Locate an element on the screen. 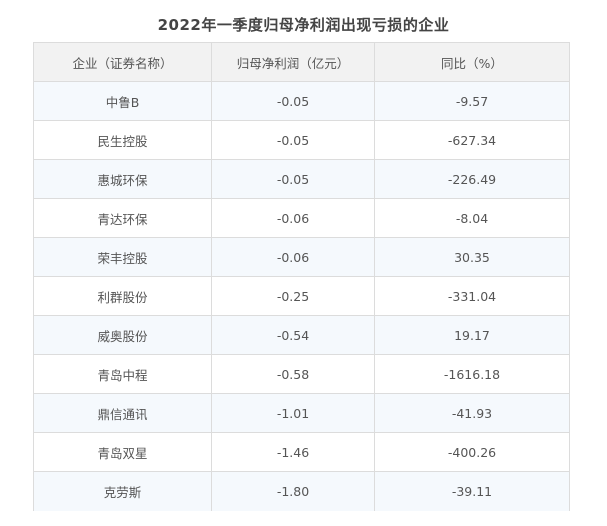 This screenshot has width=607, height=526. table-row: 中鲁B -0.05 -9.57 is located at coordinates (301, 101).